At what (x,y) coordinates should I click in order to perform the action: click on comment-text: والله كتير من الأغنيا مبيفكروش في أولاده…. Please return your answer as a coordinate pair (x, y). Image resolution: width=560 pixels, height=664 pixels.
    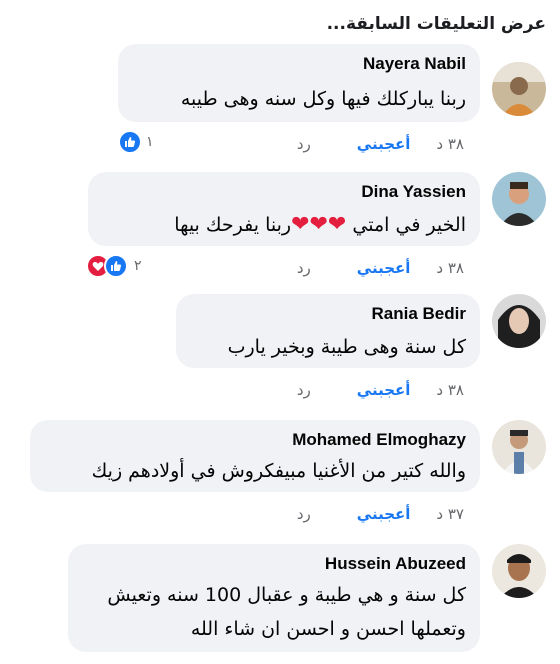
    Looking at the image, I should click on (278, 471).